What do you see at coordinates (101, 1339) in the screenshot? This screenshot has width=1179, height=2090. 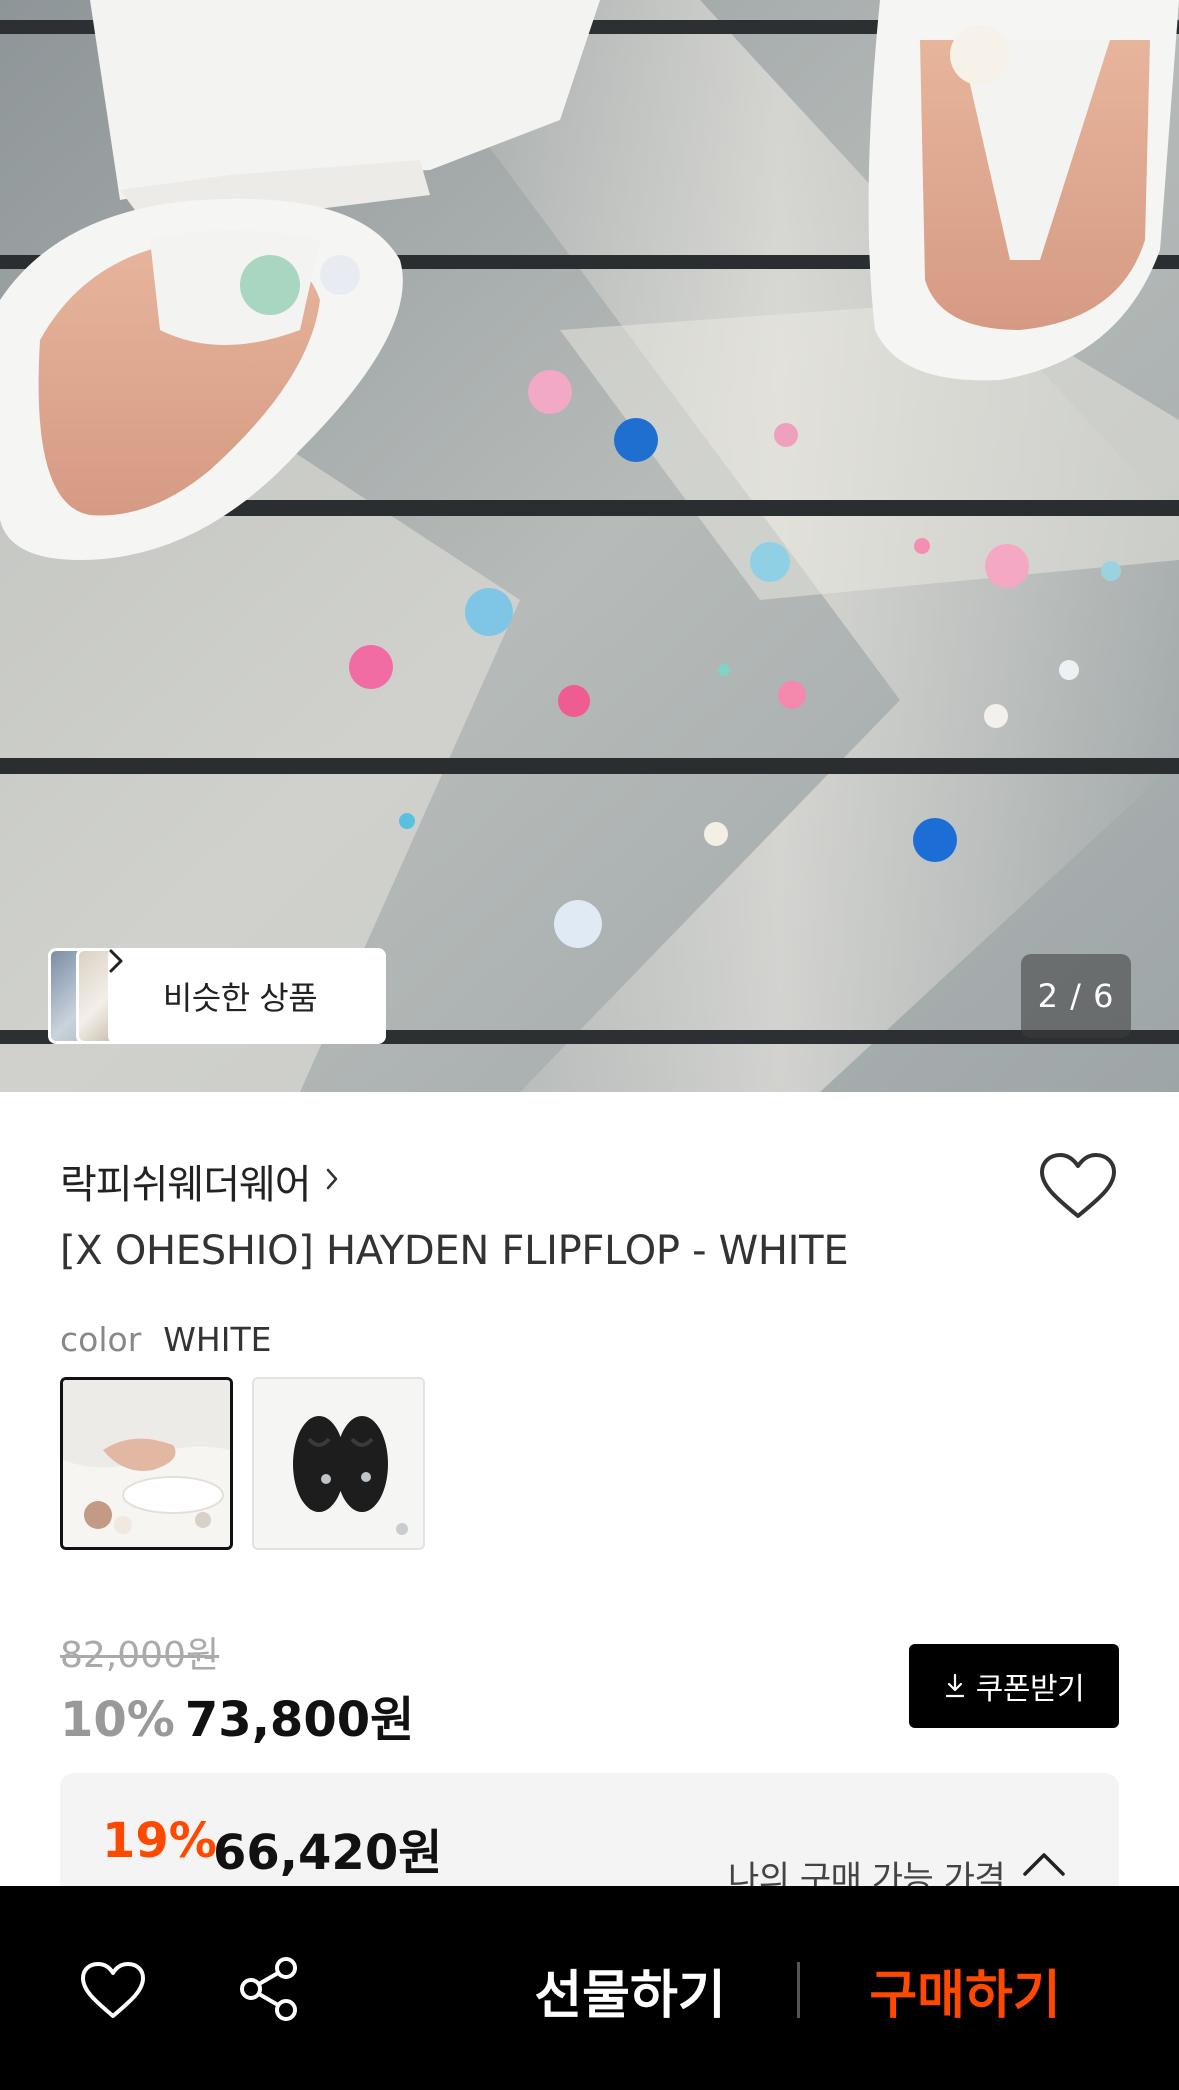 I see `color-label: color` at bounding box center [101, 1339].